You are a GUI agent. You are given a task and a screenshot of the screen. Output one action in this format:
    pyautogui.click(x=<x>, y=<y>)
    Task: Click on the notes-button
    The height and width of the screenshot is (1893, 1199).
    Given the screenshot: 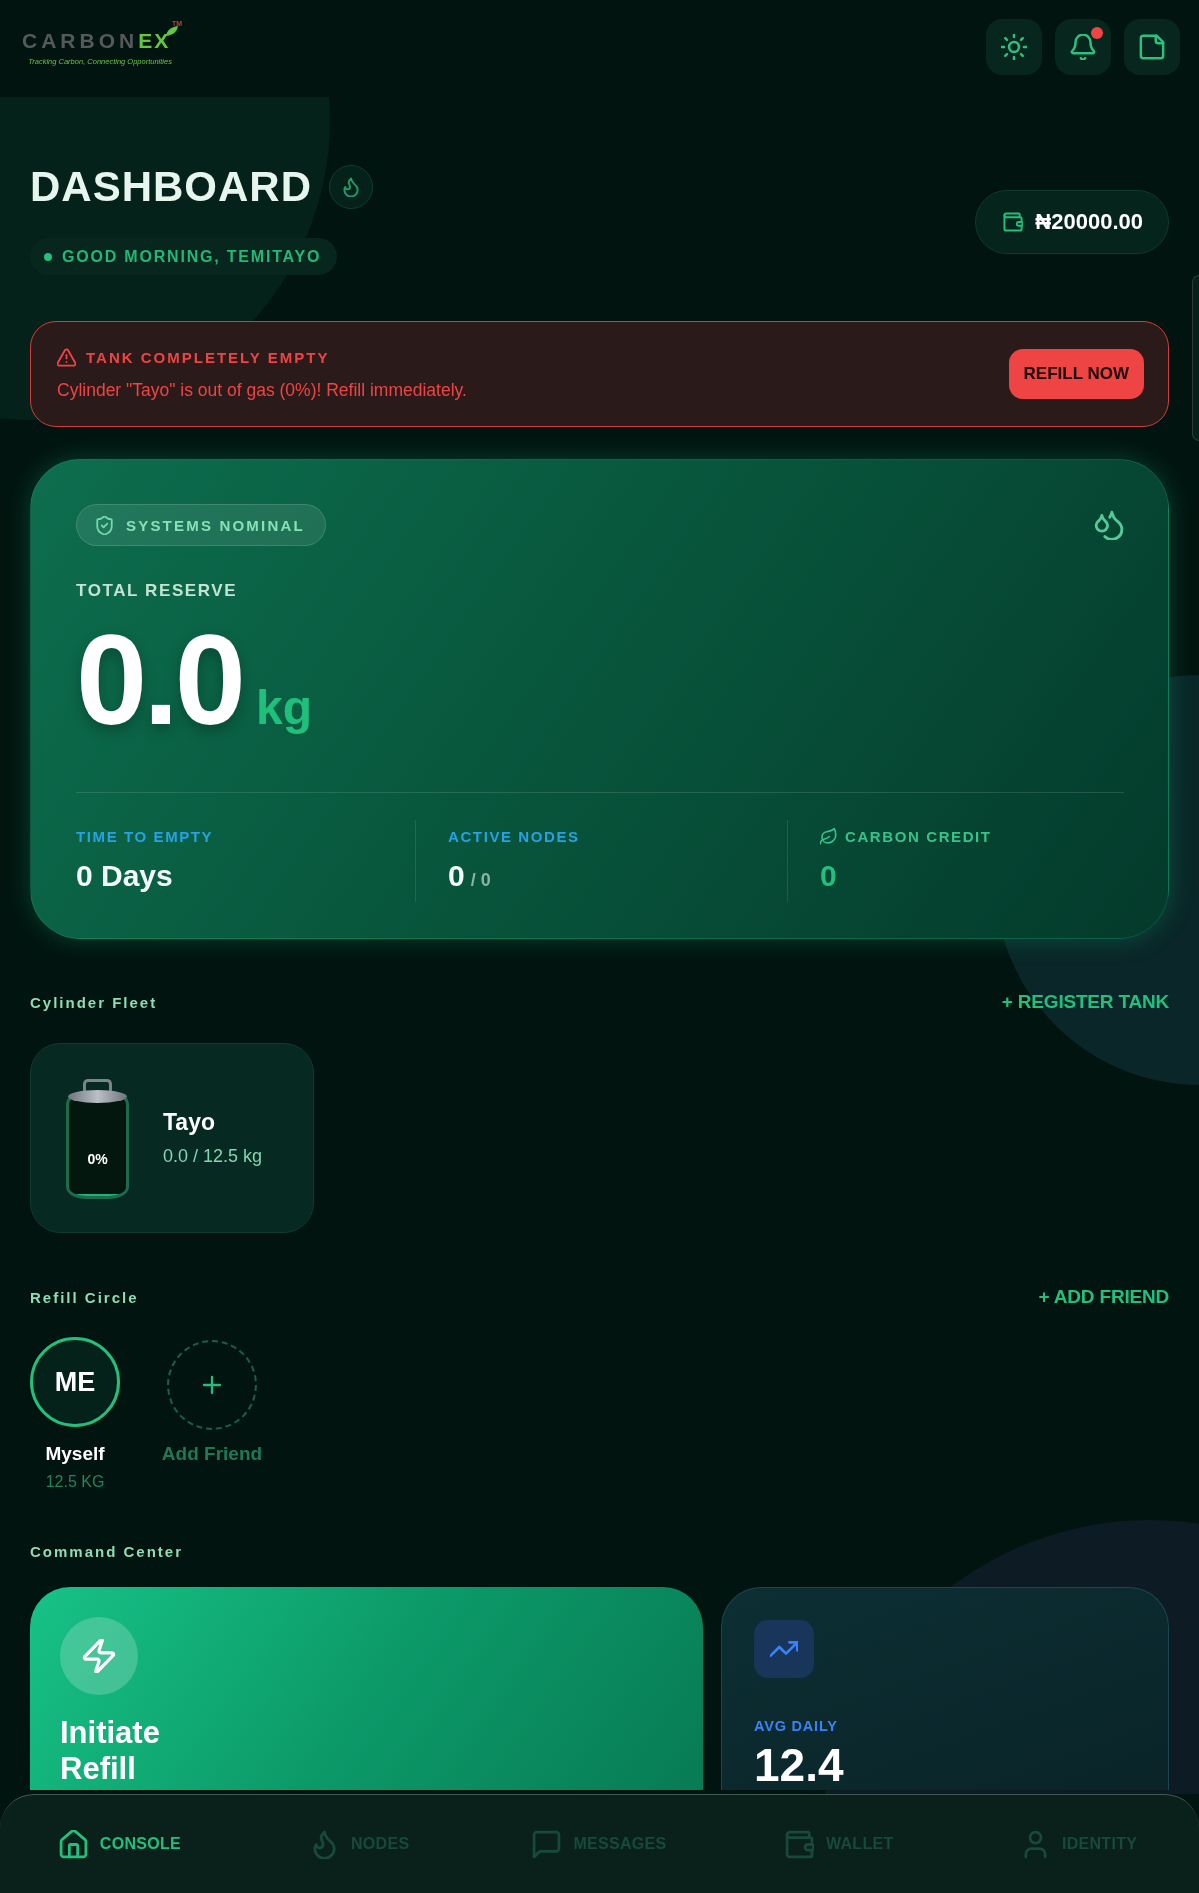 What is the action you would take?
    pyautogui.click(x=1152, y=46)
    